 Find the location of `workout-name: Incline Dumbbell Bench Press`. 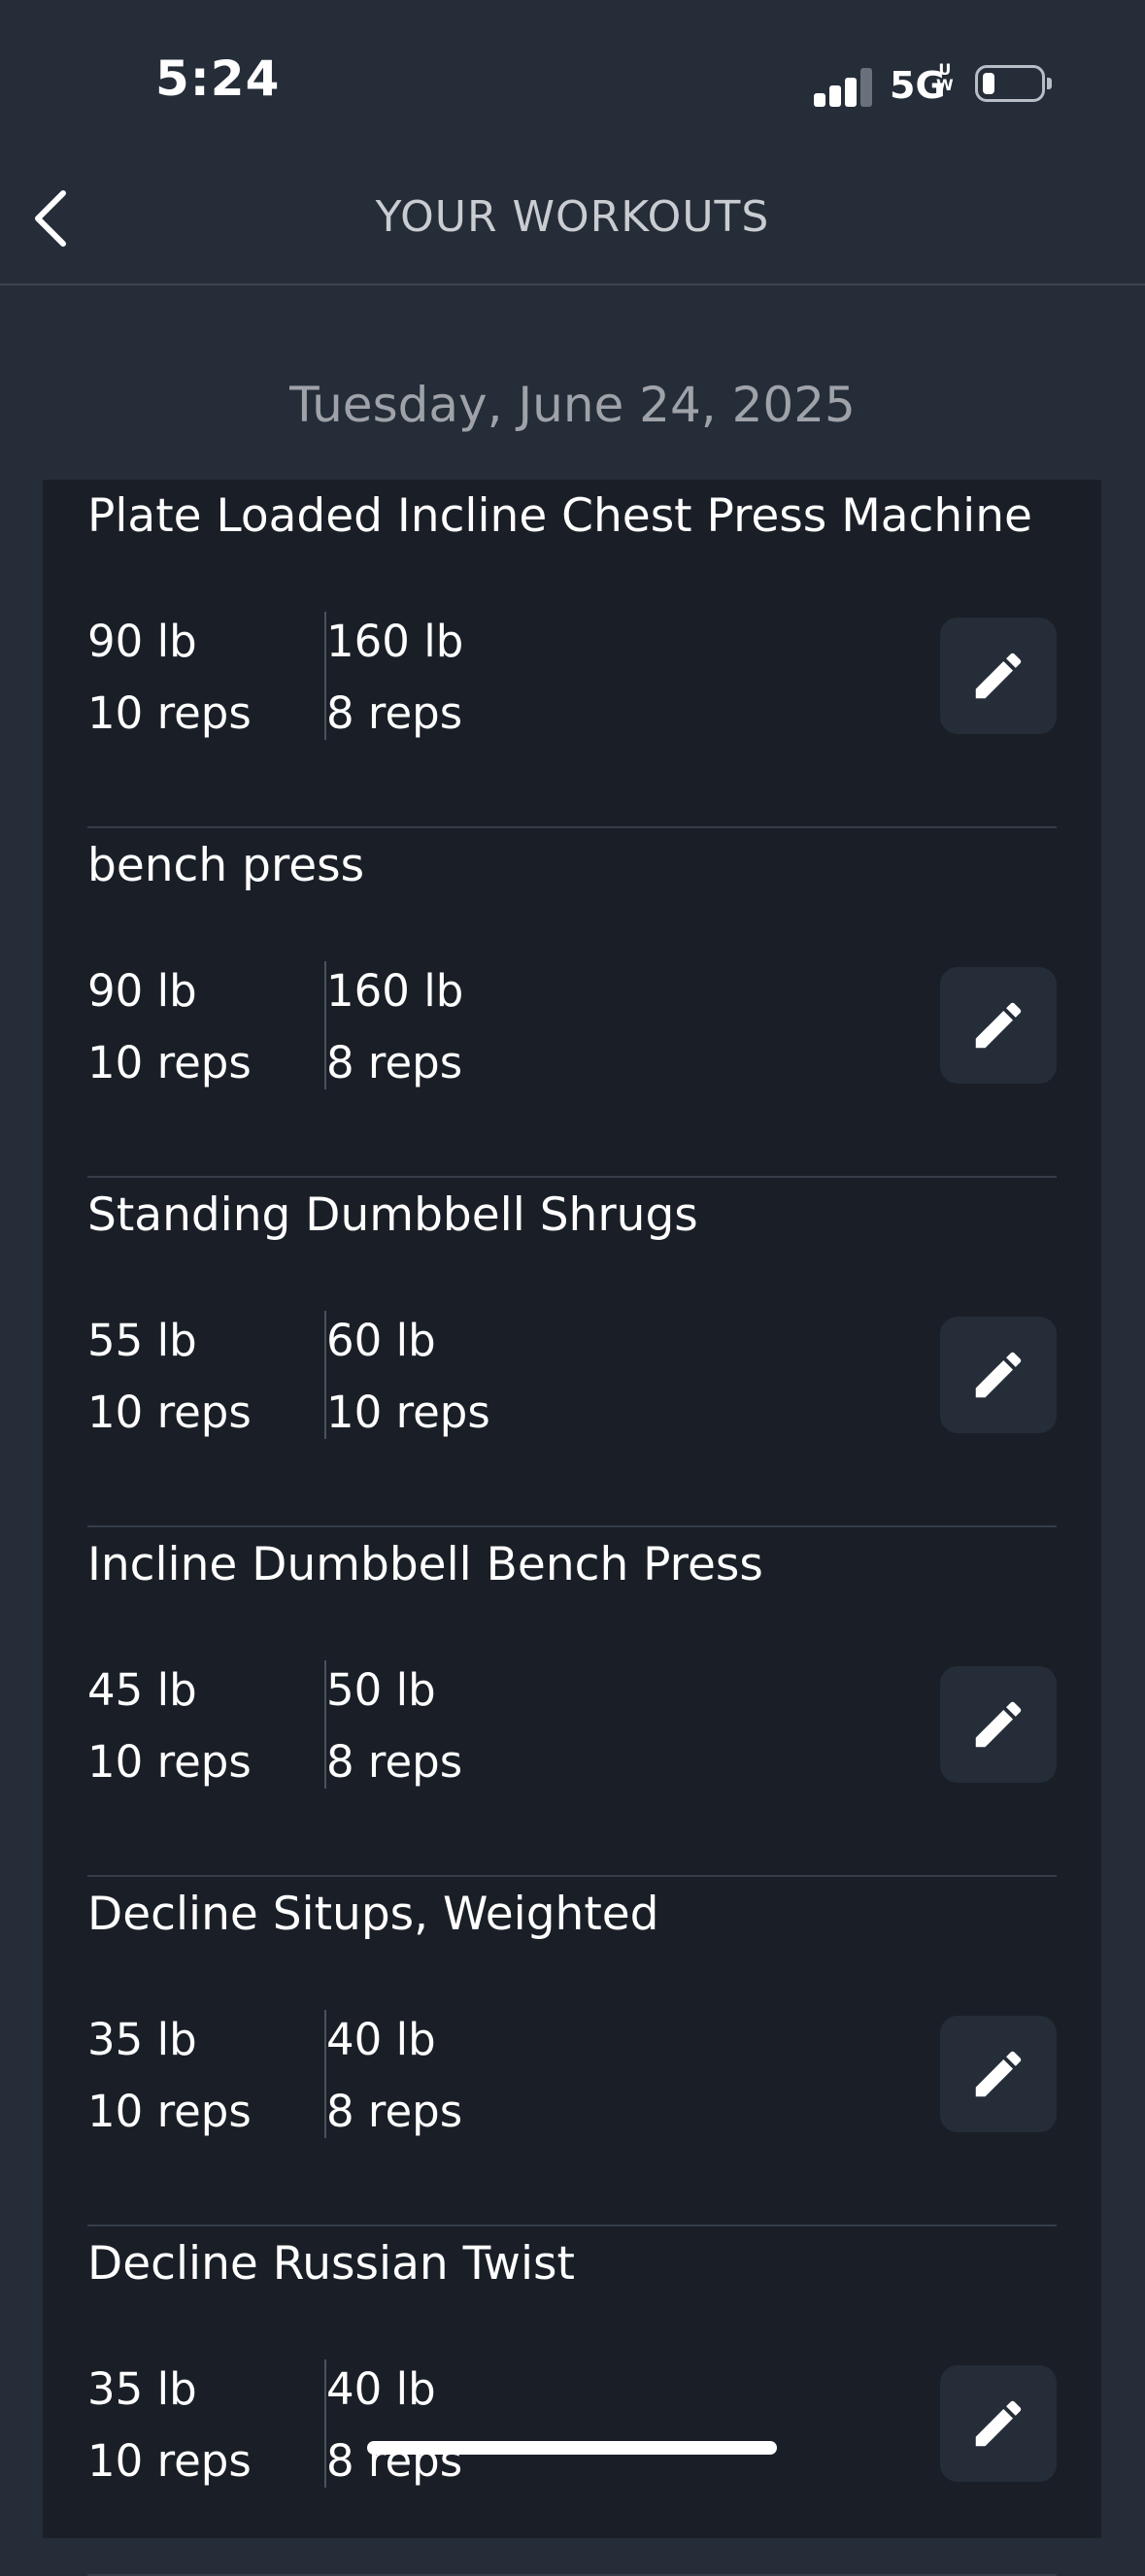

workout-name: Incline Dumbbell Bench Press is located at coordinates (425, 1565).